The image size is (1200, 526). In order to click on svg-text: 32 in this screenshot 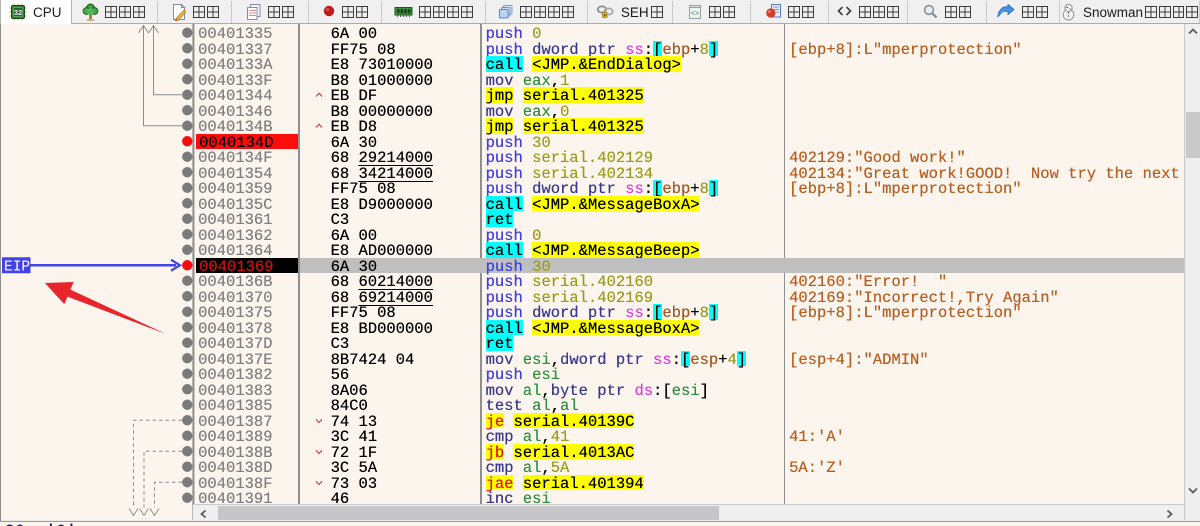, I will do `click(18, 12)`.